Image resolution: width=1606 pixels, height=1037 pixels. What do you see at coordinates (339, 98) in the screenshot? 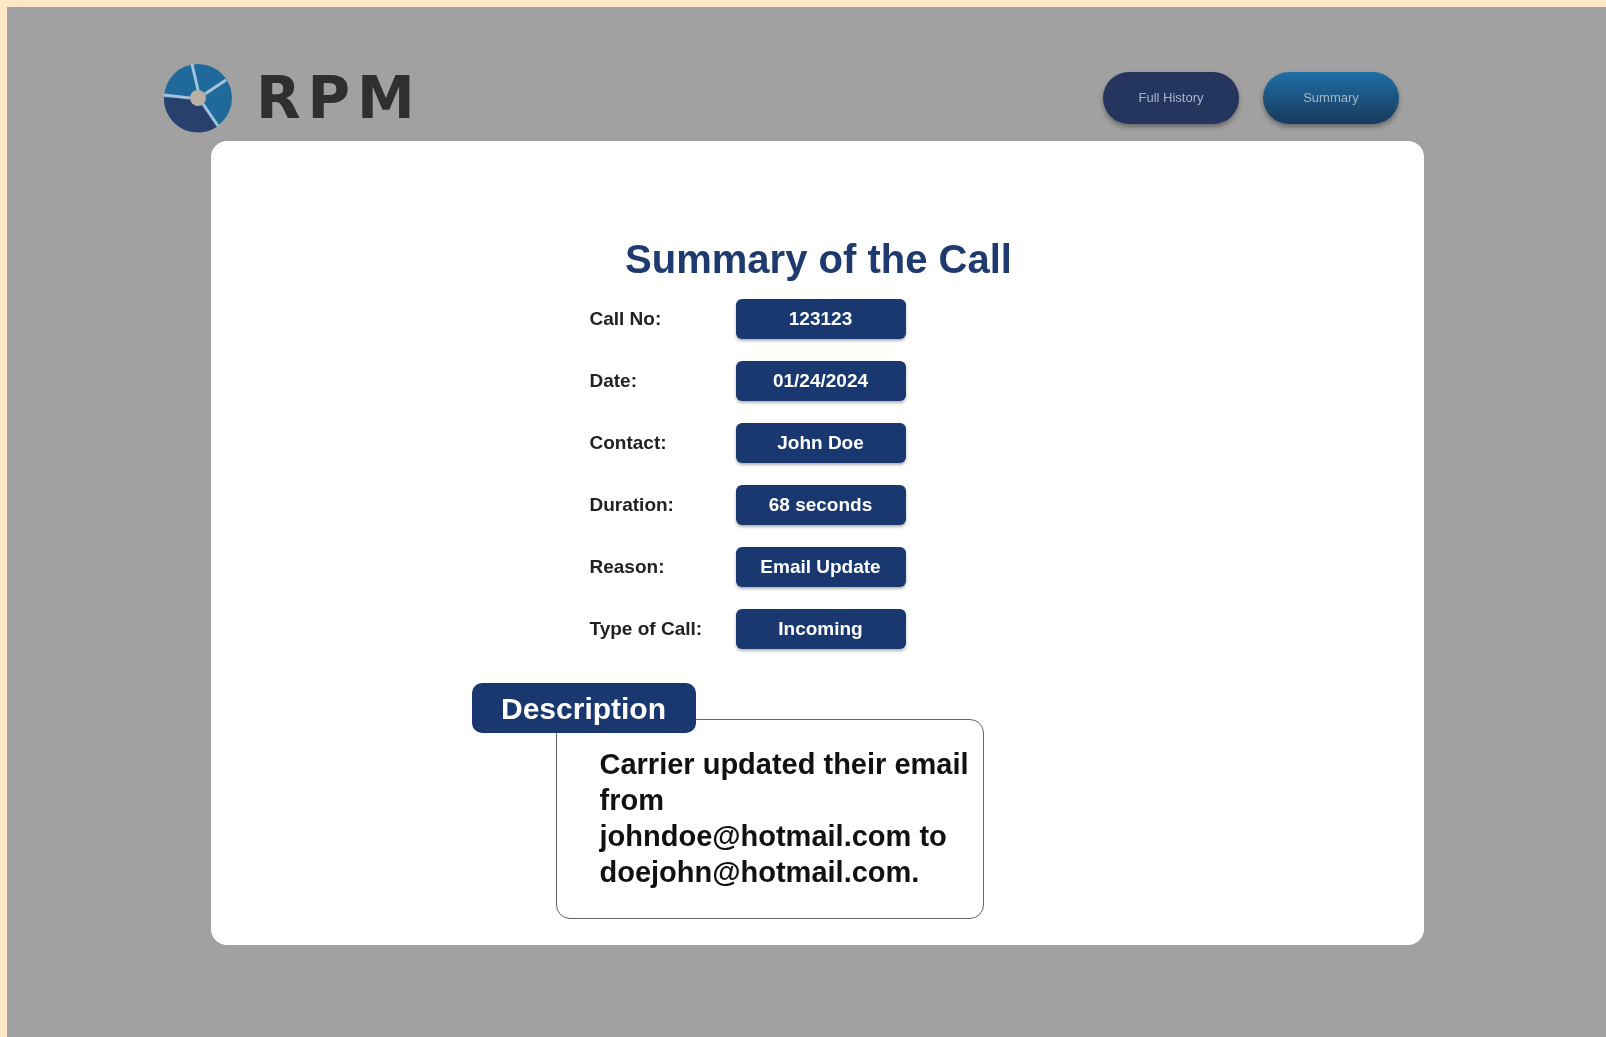
I see `logo-wordmark: RPM` at bounding box center [339, 98].